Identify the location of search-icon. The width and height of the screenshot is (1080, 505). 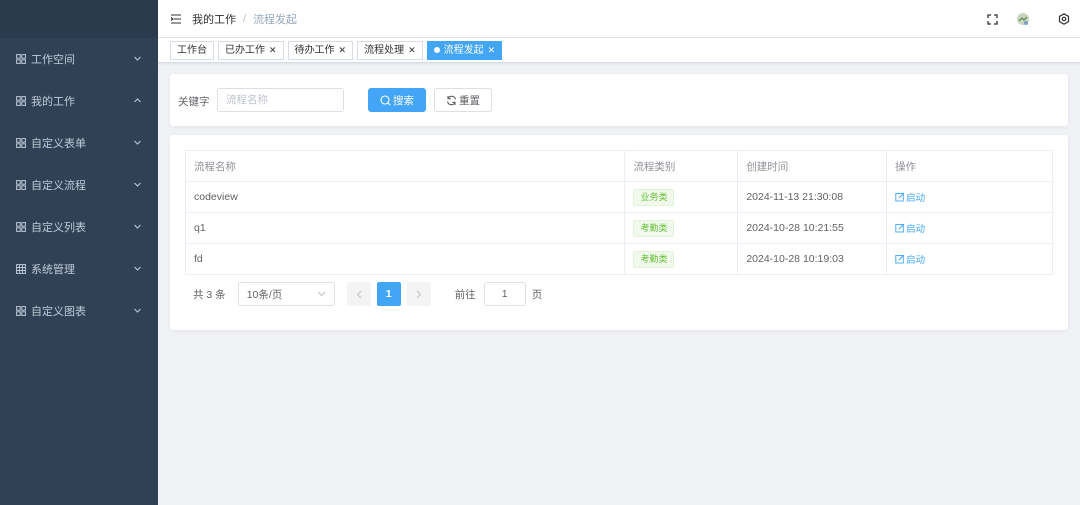
(385, 100).